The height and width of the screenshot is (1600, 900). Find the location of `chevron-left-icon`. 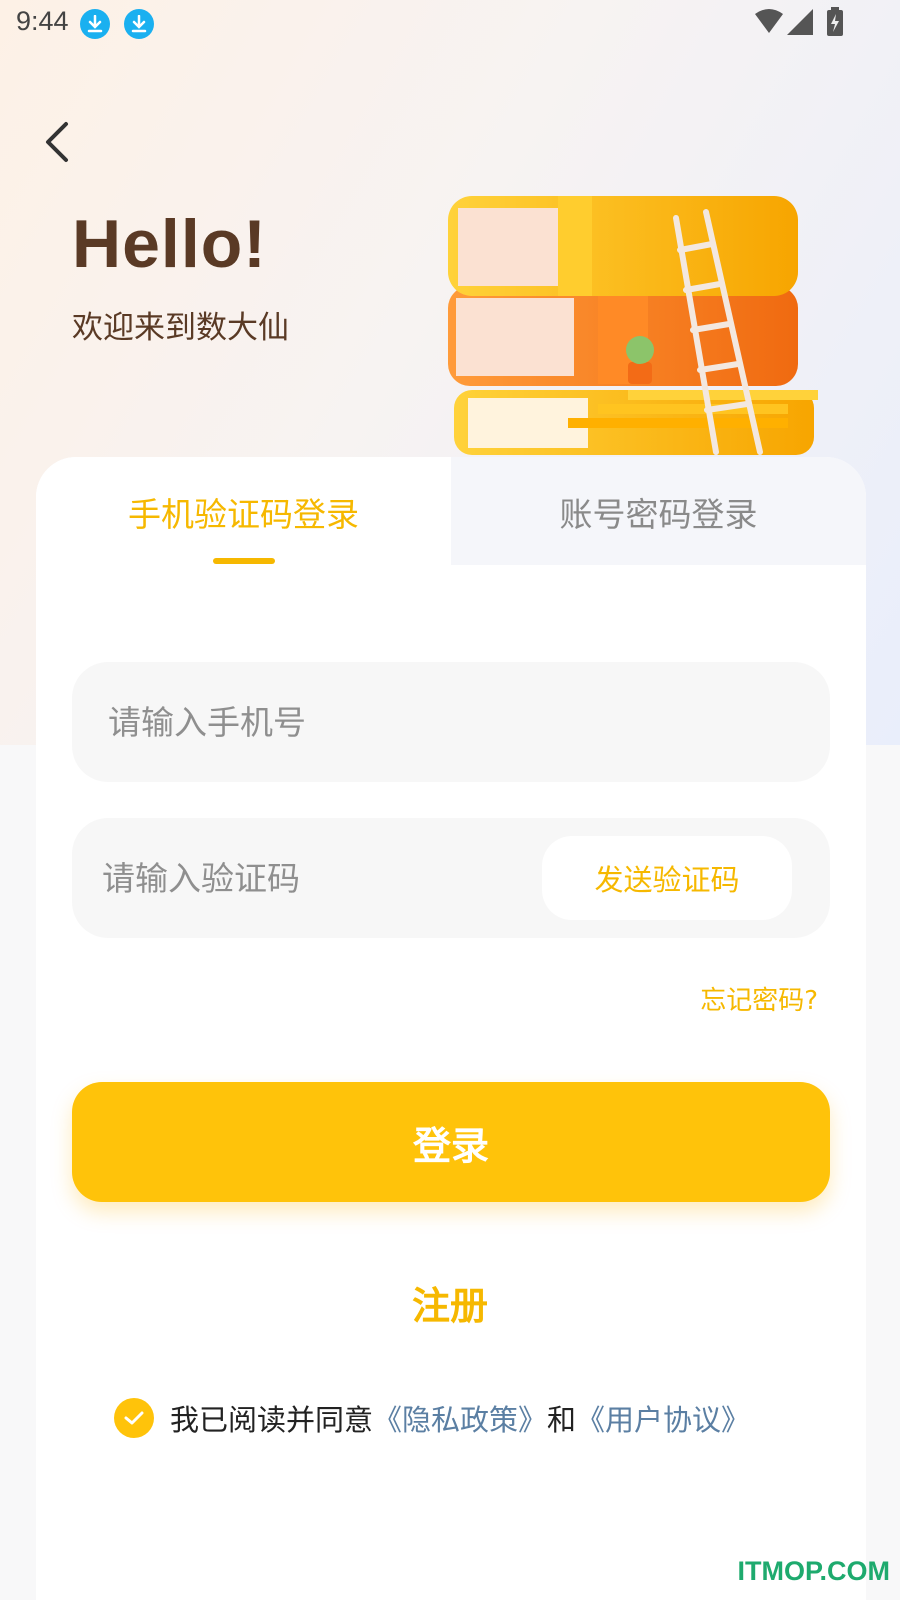

chevron-left-icon is located at coordinates (57, 142).